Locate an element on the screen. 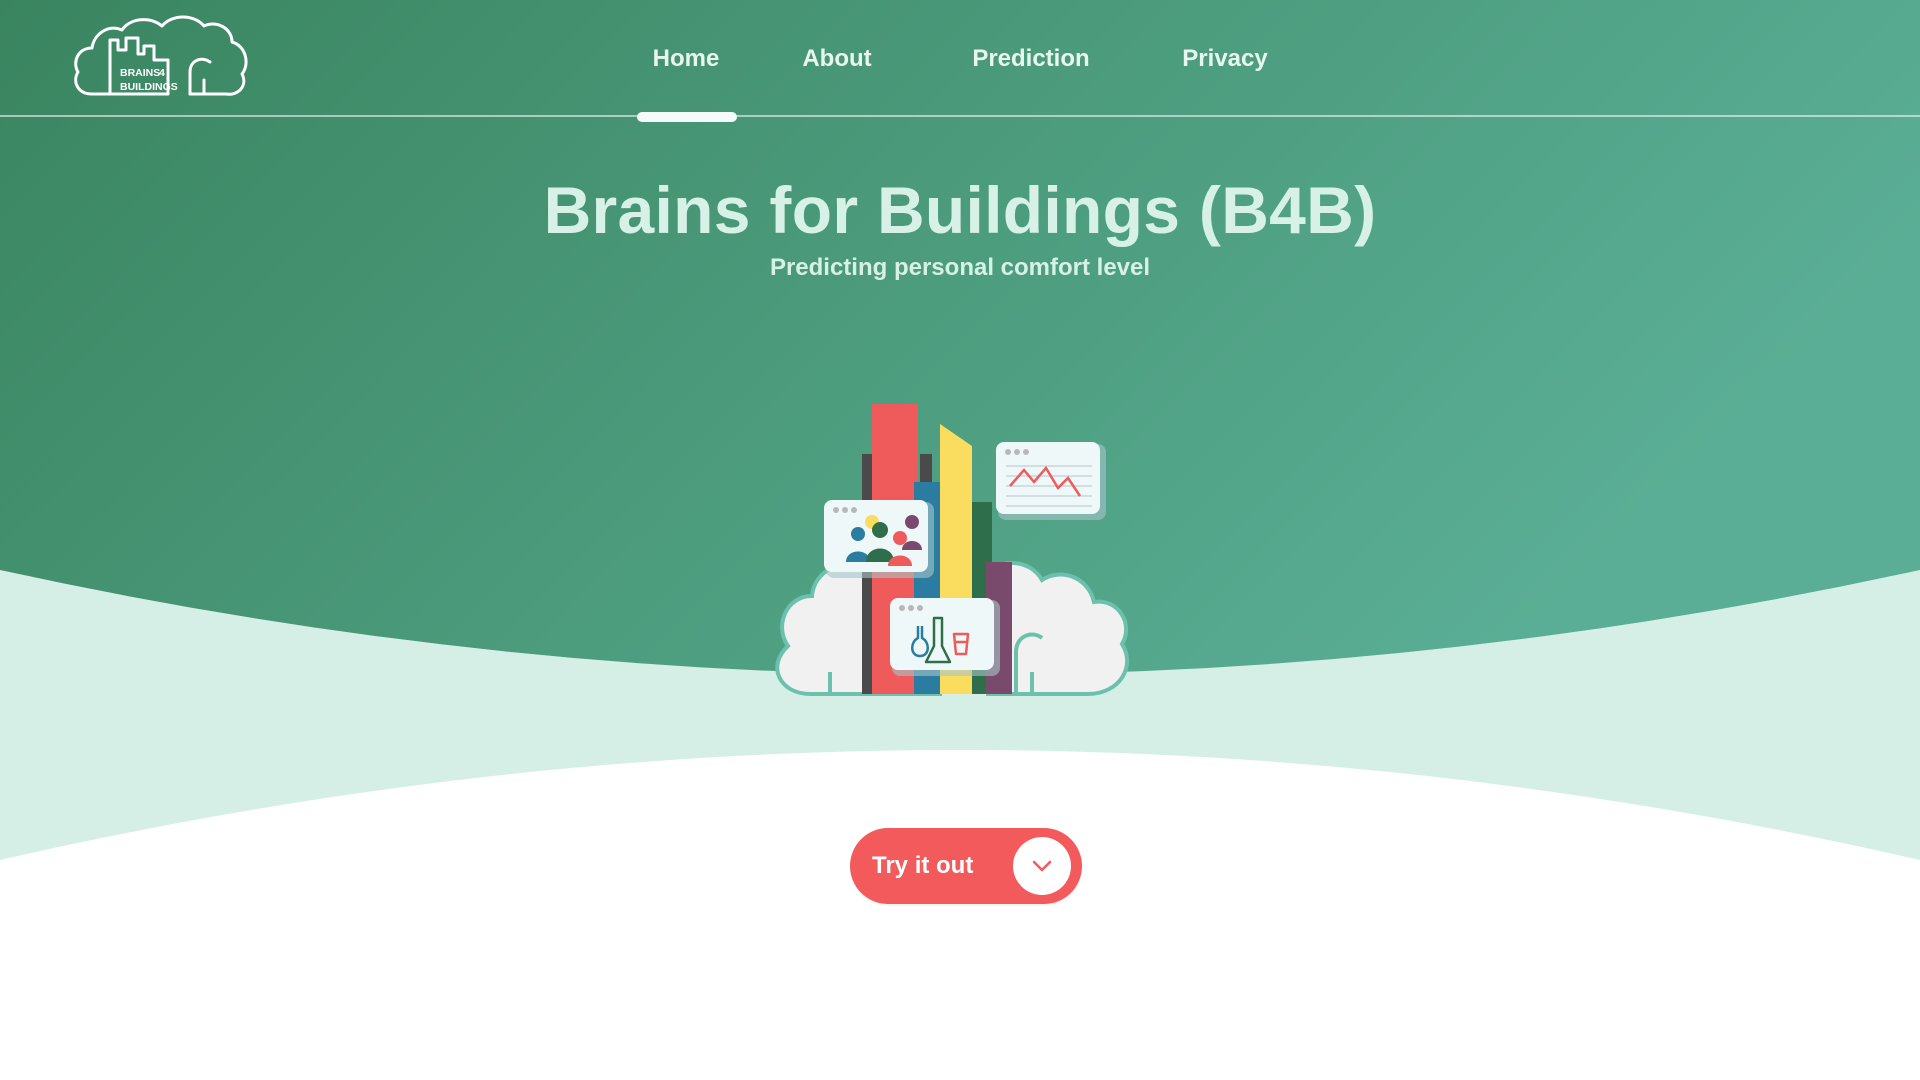  nav-item-home: Home is located at coordinates (686, 61).